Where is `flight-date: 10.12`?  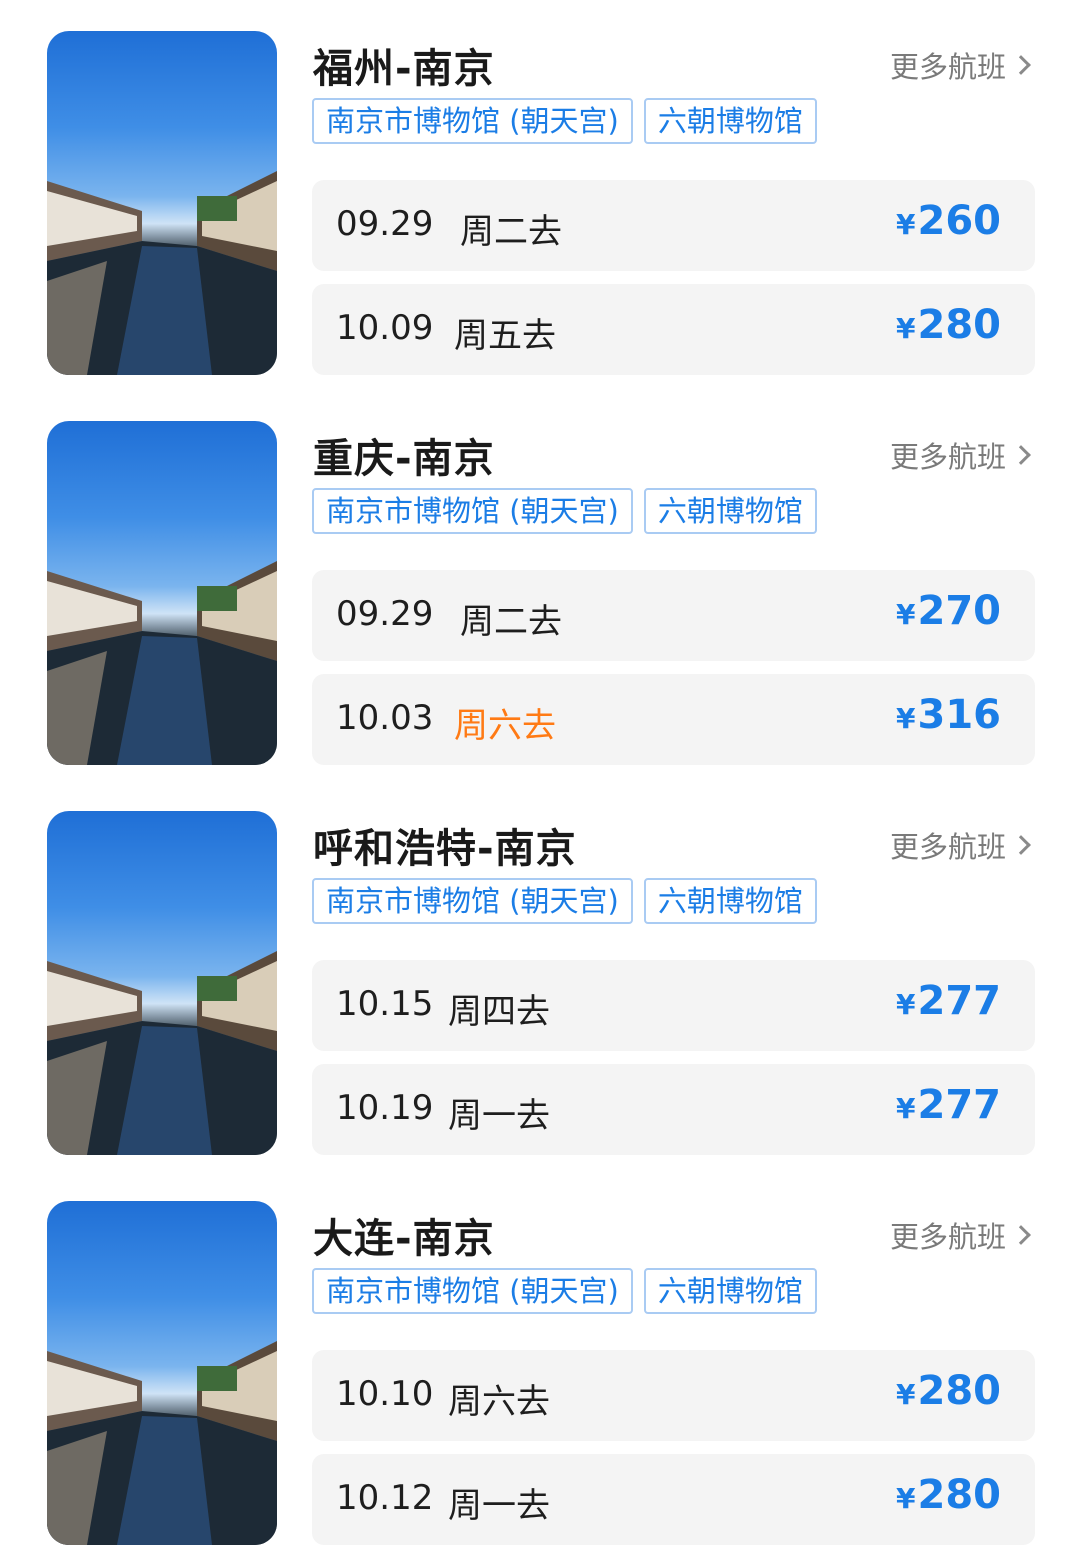 flight-date: 10.12 is located at coordinates (385, 1498).